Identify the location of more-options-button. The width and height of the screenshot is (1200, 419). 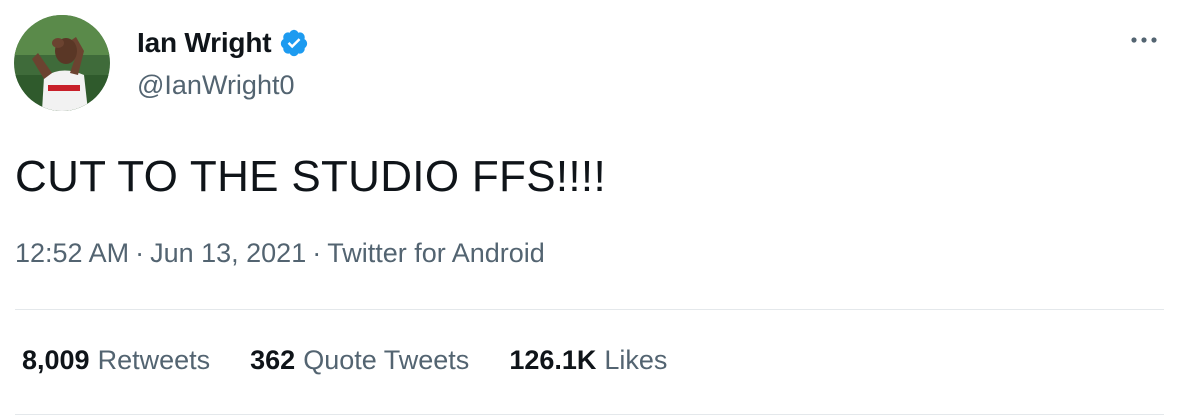
(1144, 40).